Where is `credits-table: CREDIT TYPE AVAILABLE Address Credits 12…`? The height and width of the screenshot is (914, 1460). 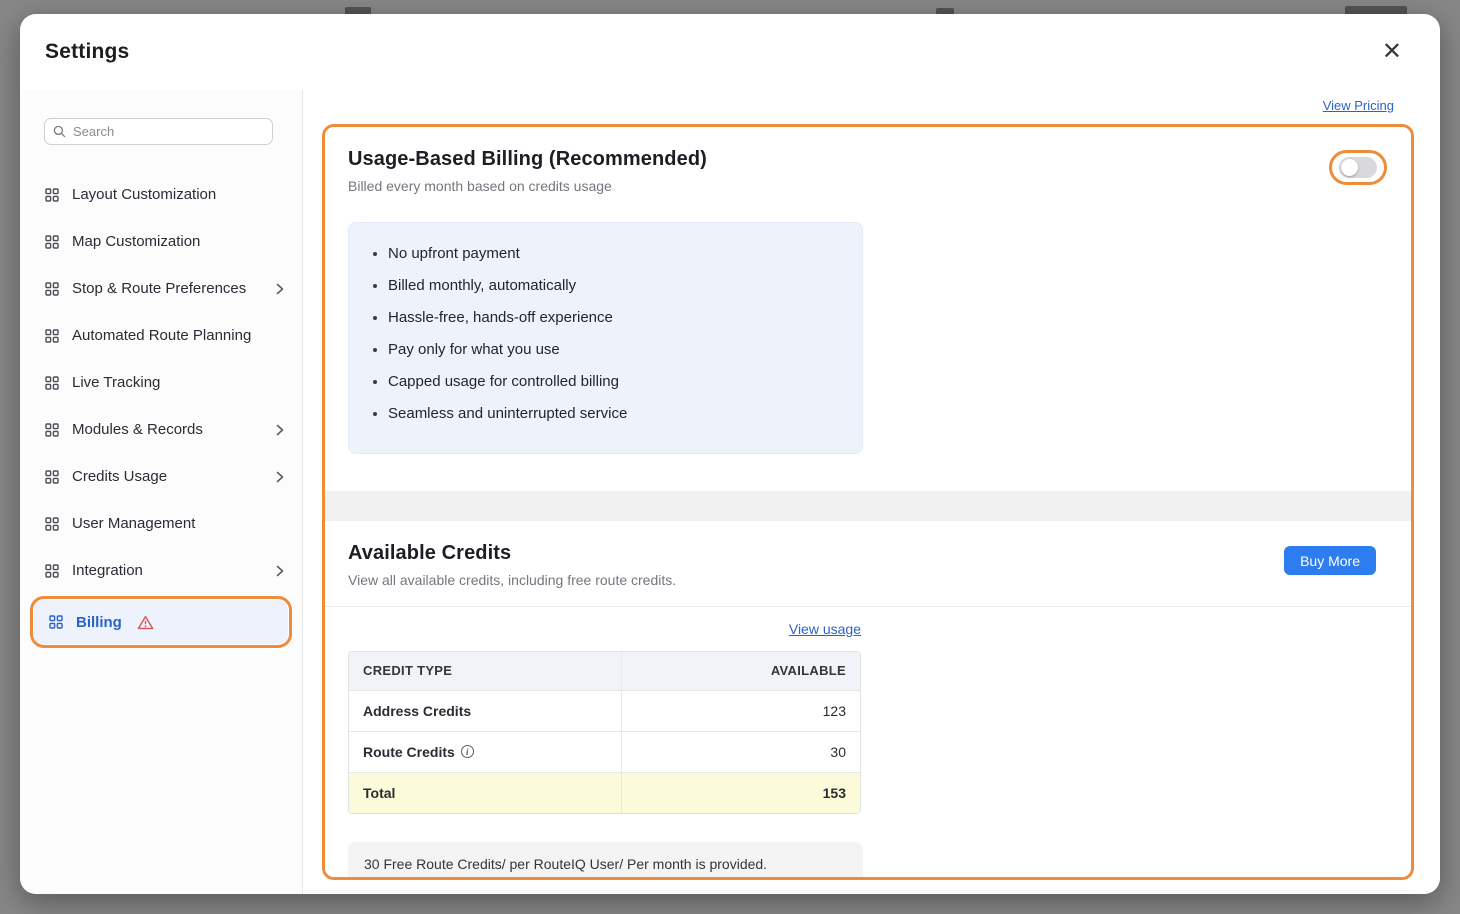 credits-table: CREDIT TYPE AVAILABLE Address Credits 12… is located at coordinates (604, 732).